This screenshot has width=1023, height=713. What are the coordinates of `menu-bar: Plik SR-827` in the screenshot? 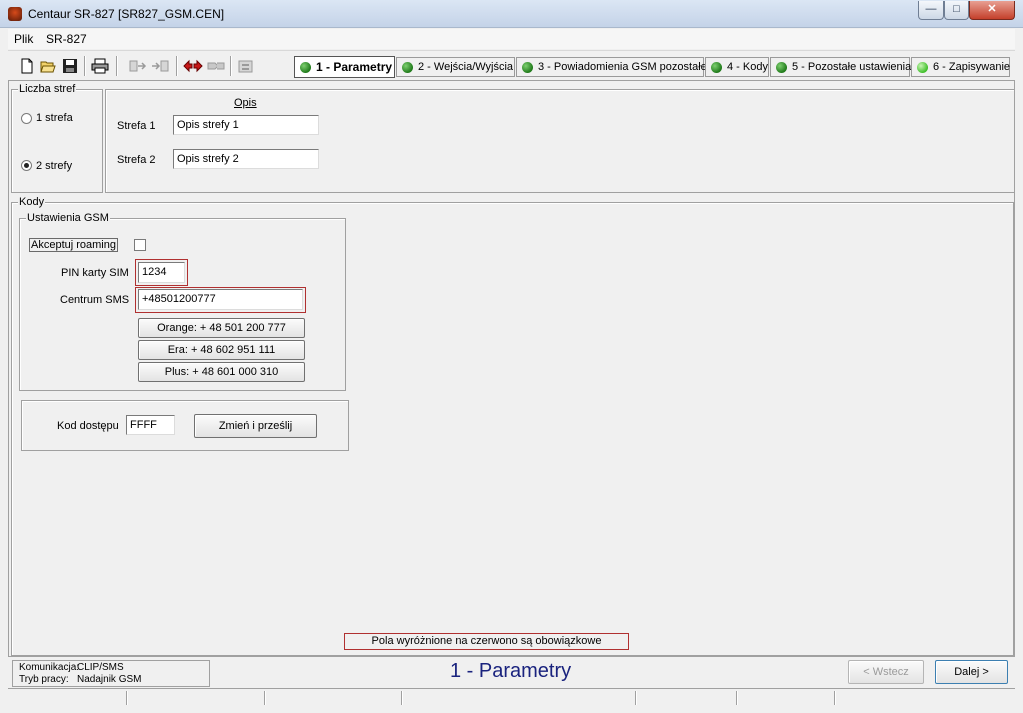 It's located at (511, 39).